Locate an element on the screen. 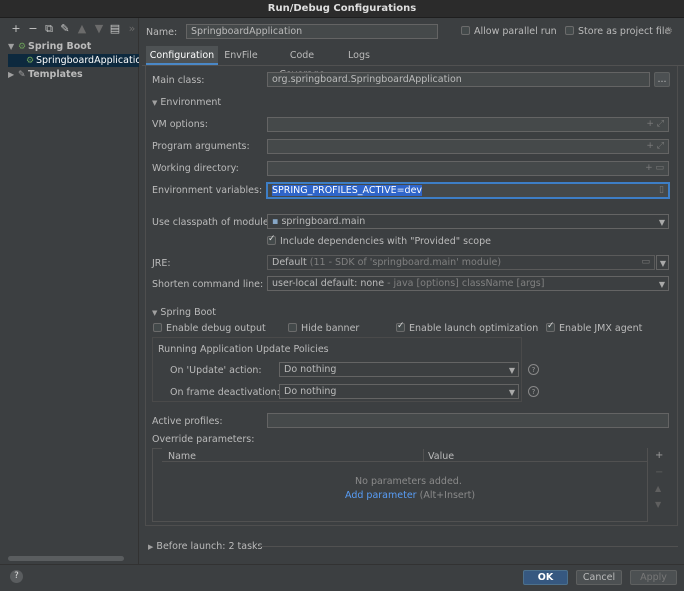  tab-envfile: EnvFile is located at coordinates (241, 55).